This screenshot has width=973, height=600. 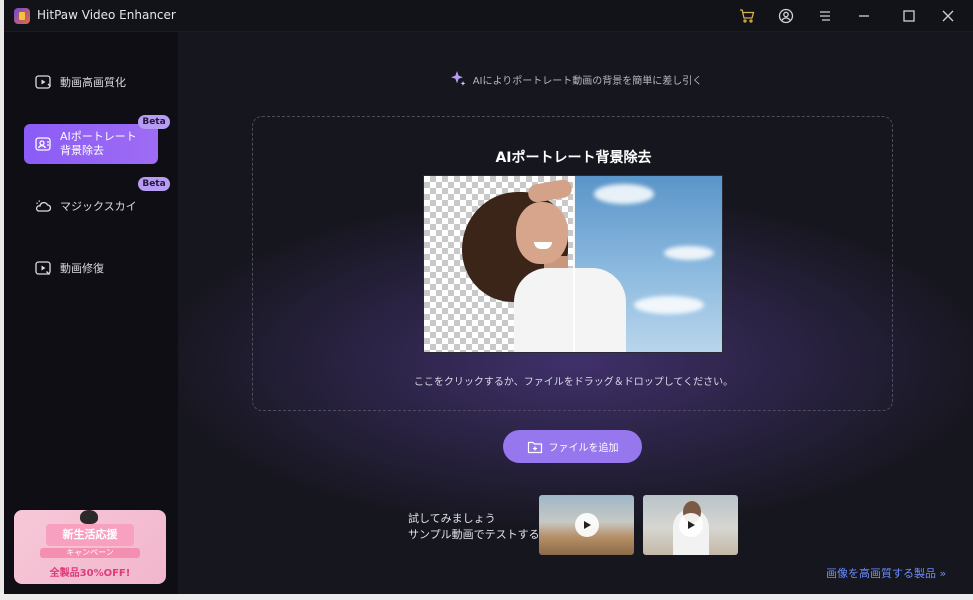 I want to click on add-folder-icon, so click(x=534, y=447).